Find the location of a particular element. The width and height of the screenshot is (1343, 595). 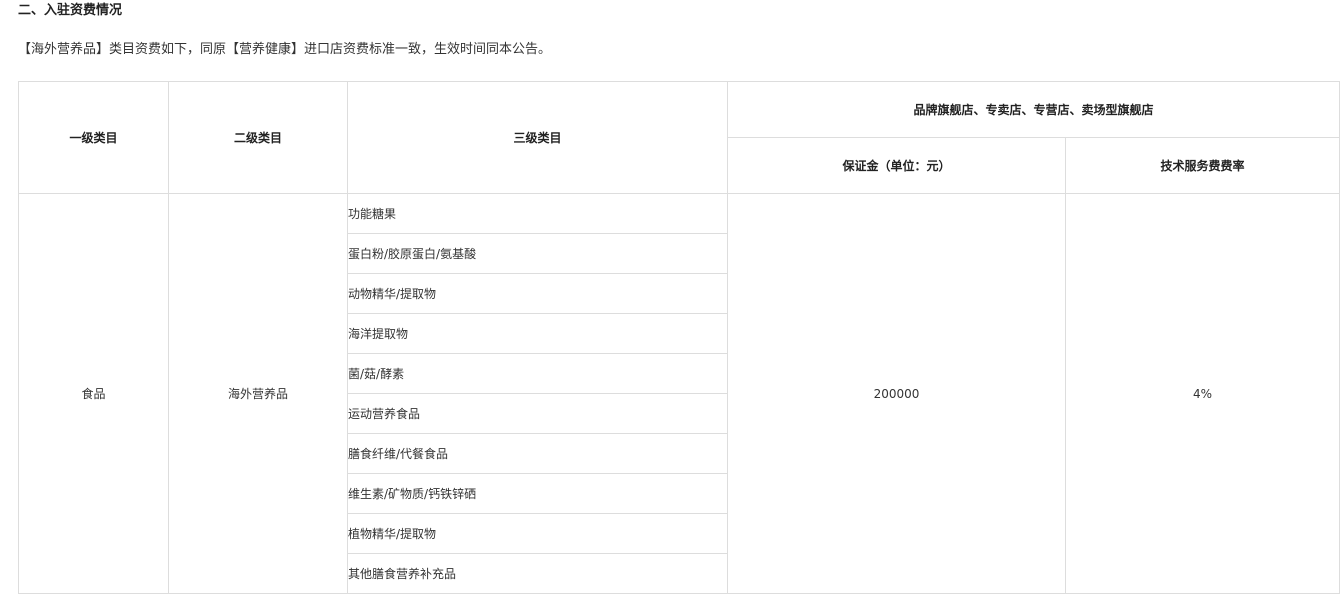

cell-level2: 海外营养品 is located at coordinates (258, 393).